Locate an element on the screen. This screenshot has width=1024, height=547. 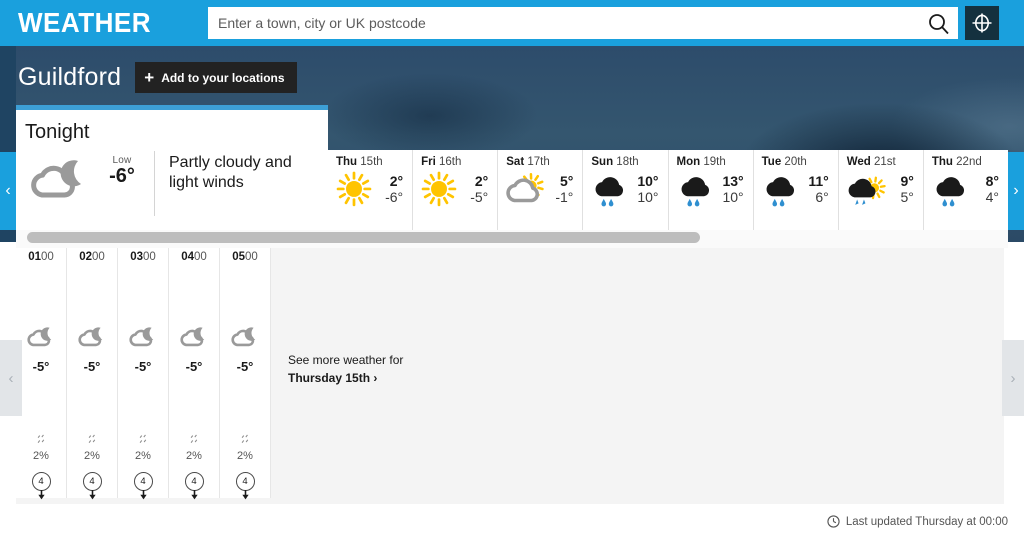
day-low-temp: 4° is located at coordinates (992, 197).